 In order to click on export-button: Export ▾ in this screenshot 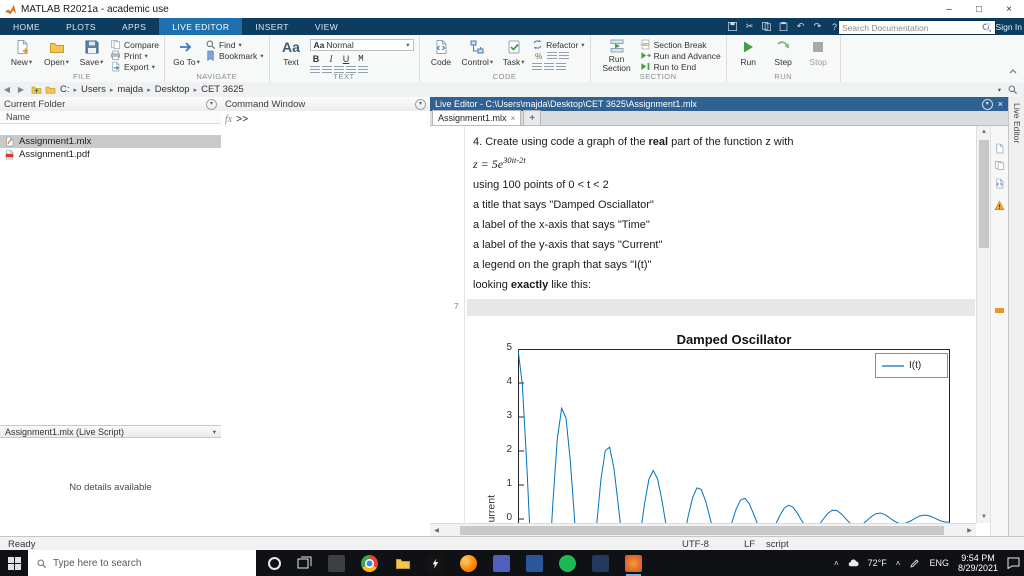, I will do `click(134, 66)`.